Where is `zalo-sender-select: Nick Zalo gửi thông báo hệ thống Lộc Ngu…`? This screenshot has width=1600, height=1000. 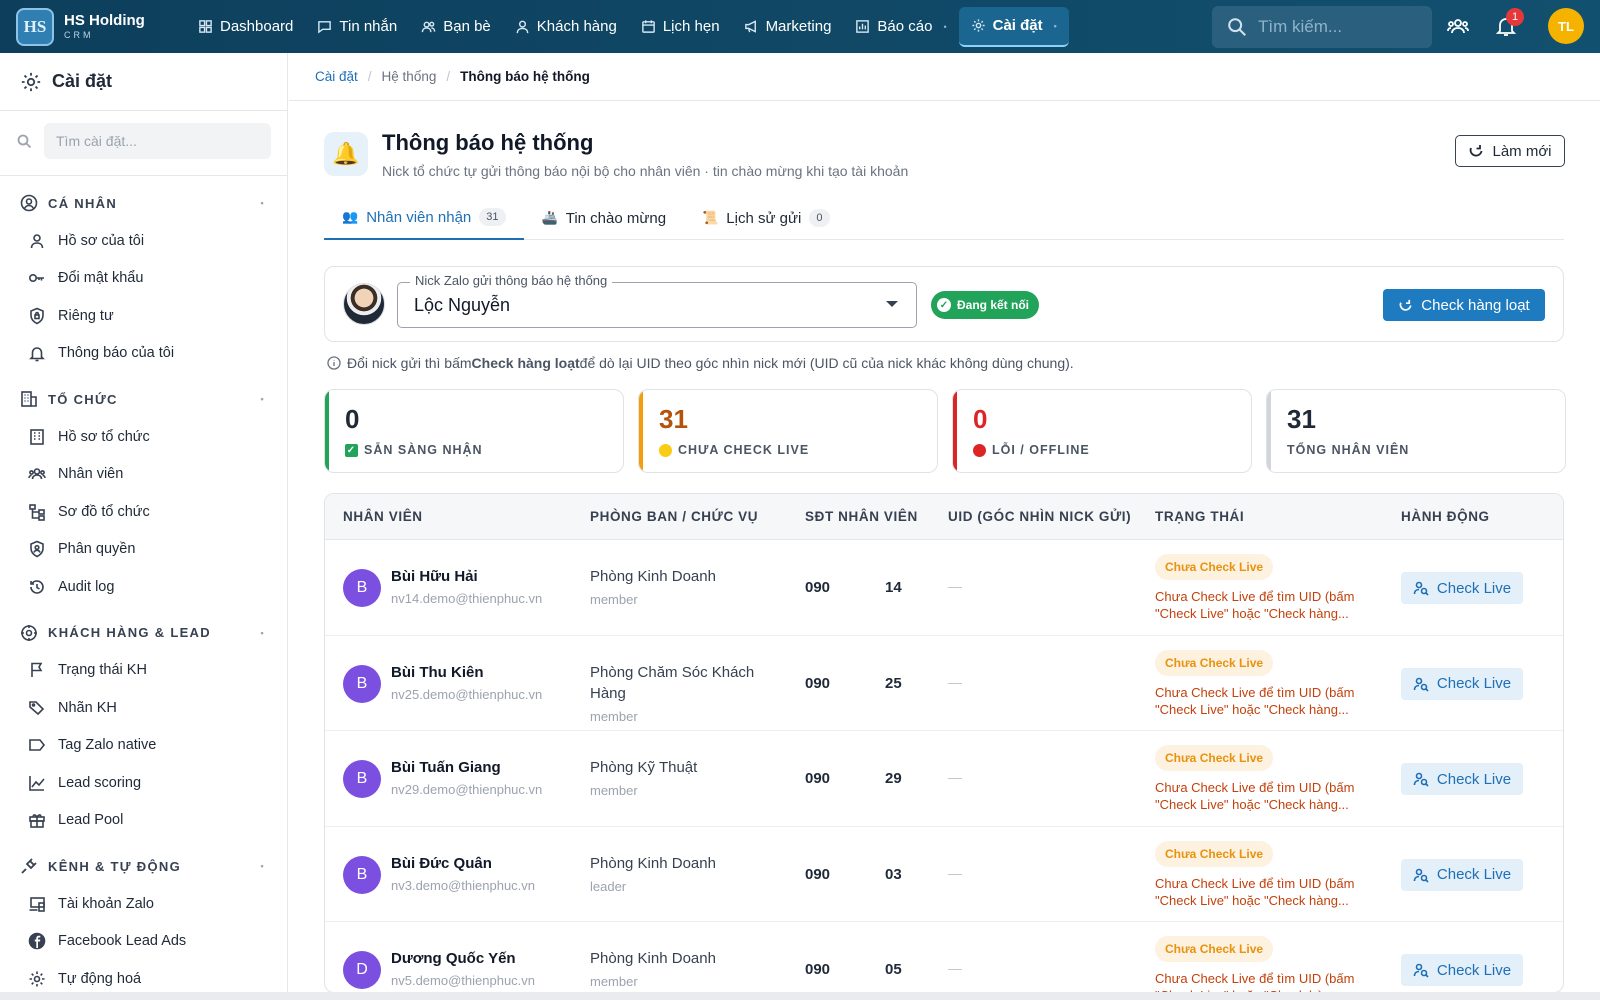
zalo-sender-select: Nick Zalo gửi thông báo hệ thống Lộc Ngu… is located at coordinates (657, 300).